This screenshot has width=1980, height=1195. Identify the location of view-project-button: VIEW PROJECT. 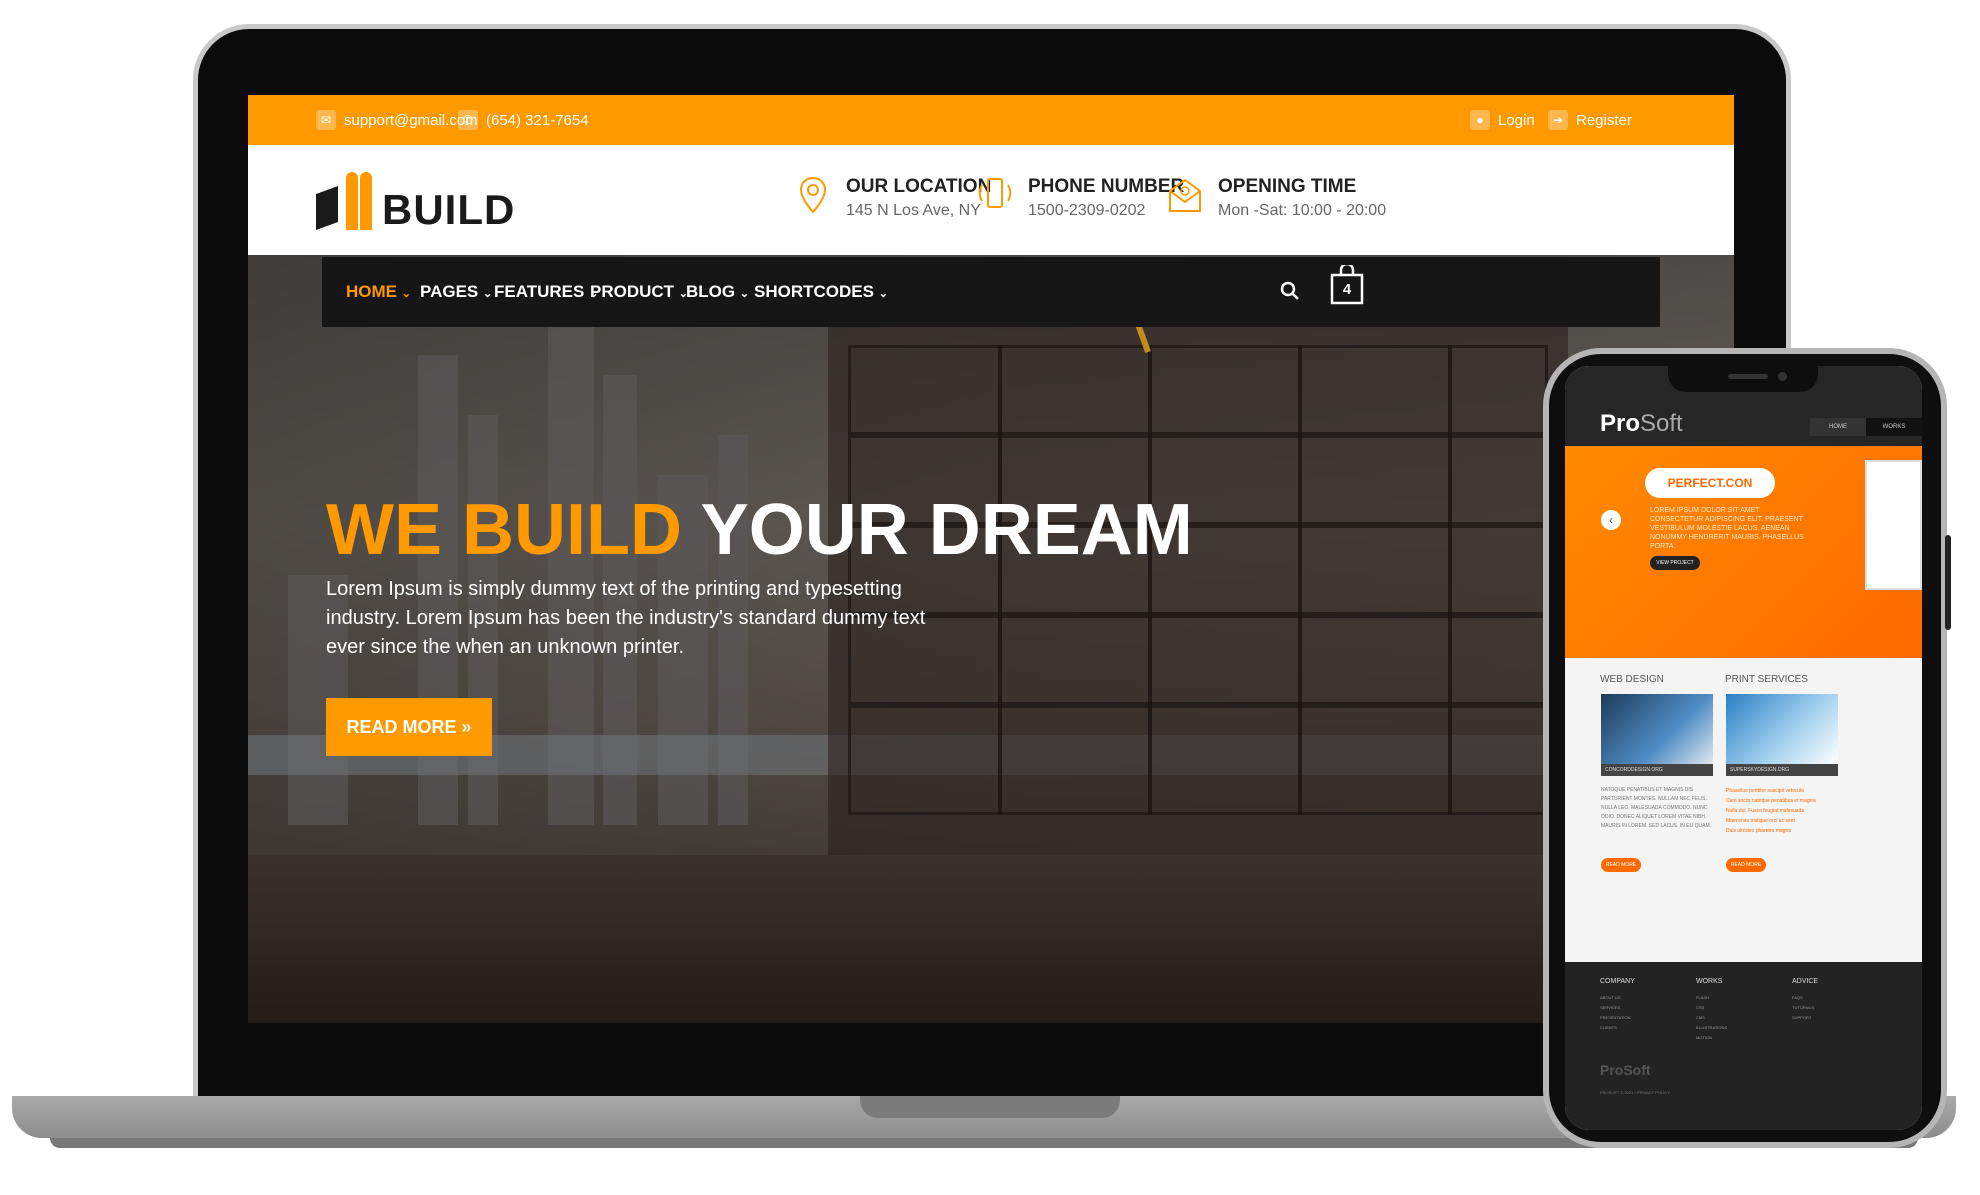
(1675, 563).